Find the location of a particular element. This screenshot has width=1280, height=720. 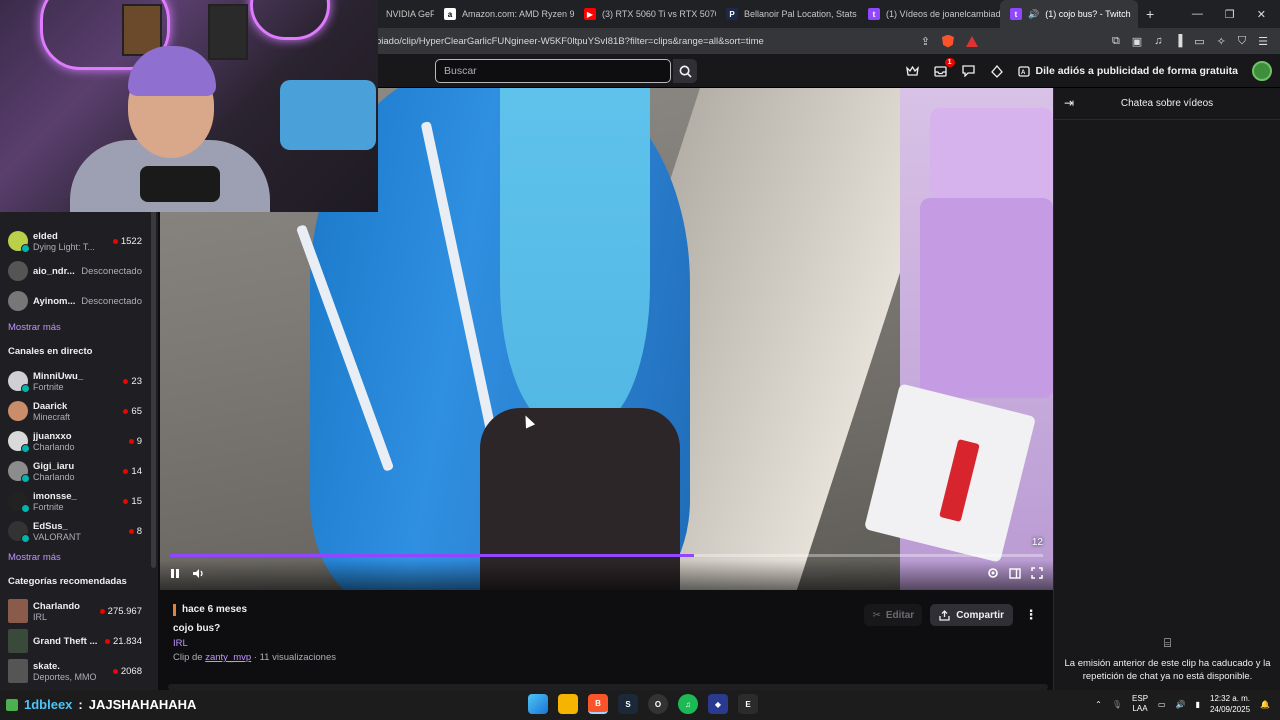

wallet-icon: ▭ is located at coordinates (1199, 41).